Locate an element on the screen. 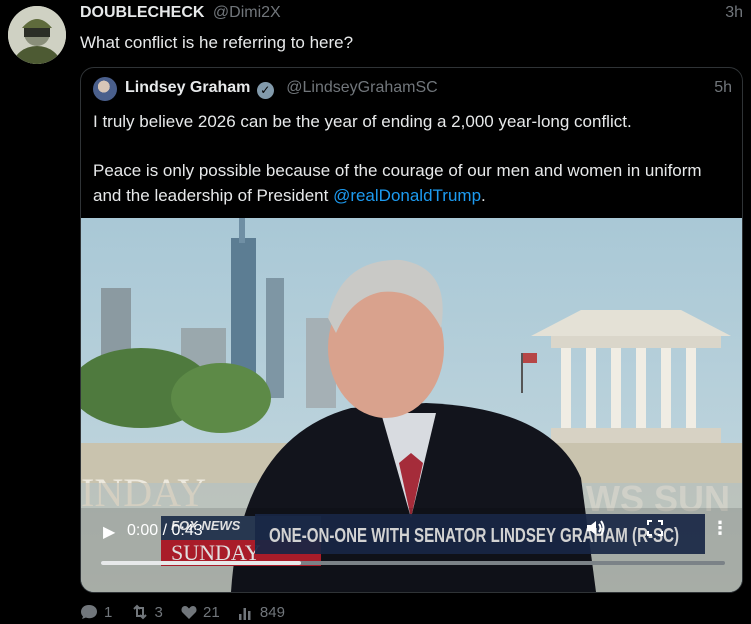 The width and height of the screenshot is (751, 624). reply-button: 1 is located at coordinates (96, 612).